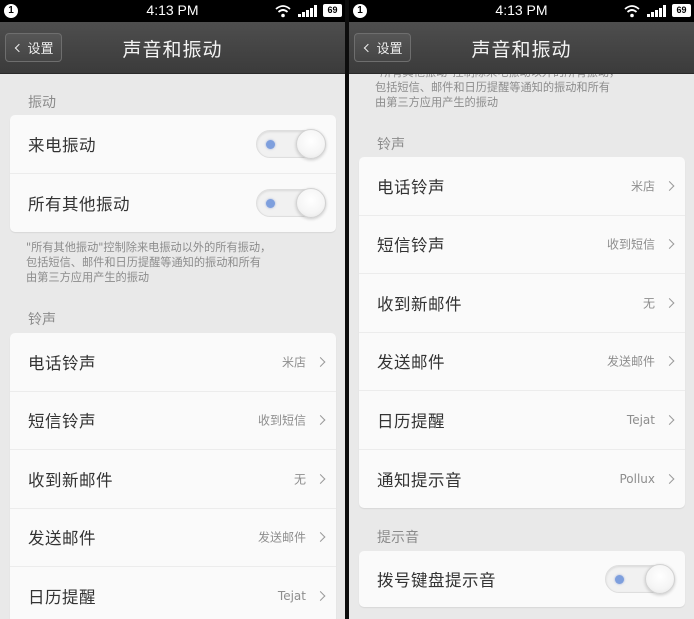 The image size is (694, 619). What do you see at coordinates (640, 579) in the screenshot?
I see `dialpad-tone-toggle` at bounding box center [640, 579].